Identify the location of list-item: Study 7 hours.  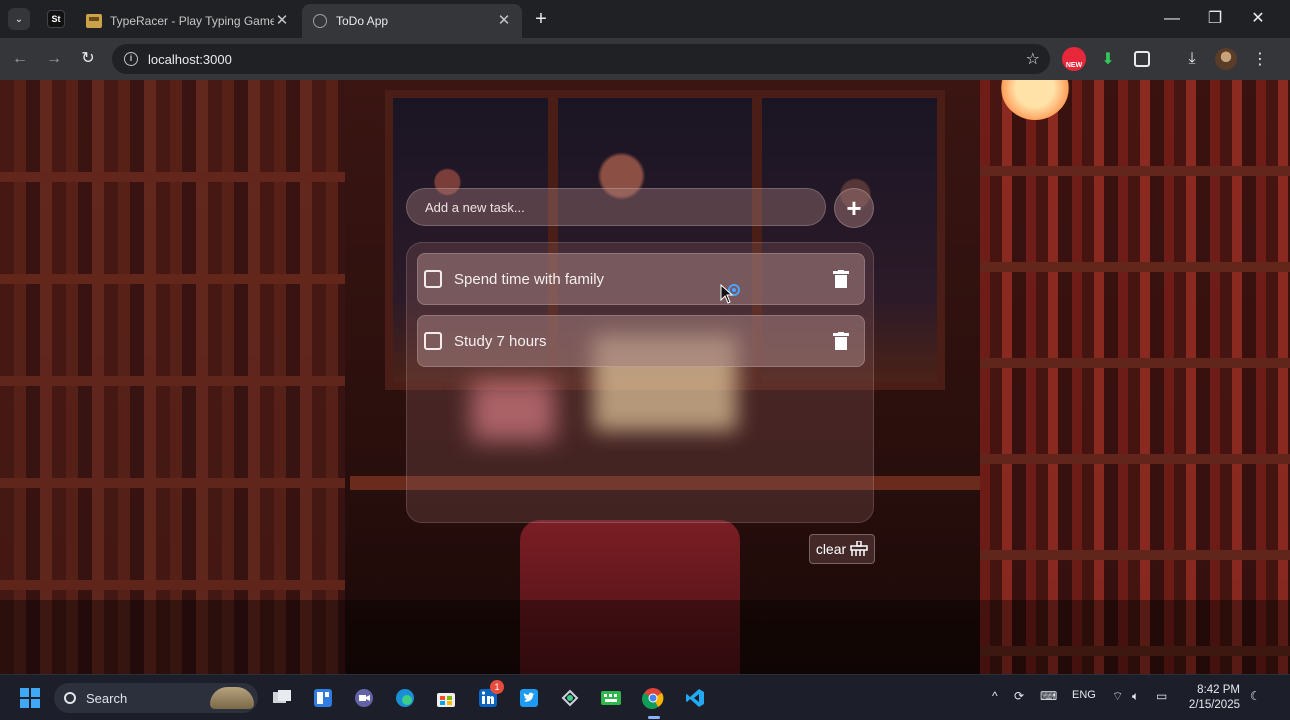
(641, 341).